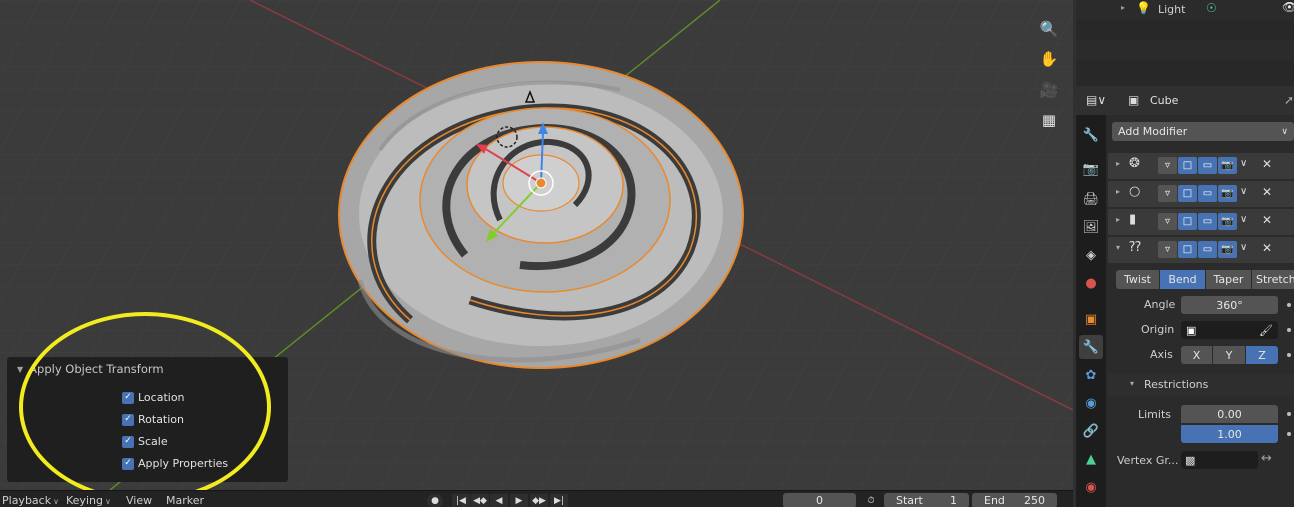 The width and height of the screenshot is (1294, 507). I want to click on output-tab-icon: 🖨, so click(1091, 199).